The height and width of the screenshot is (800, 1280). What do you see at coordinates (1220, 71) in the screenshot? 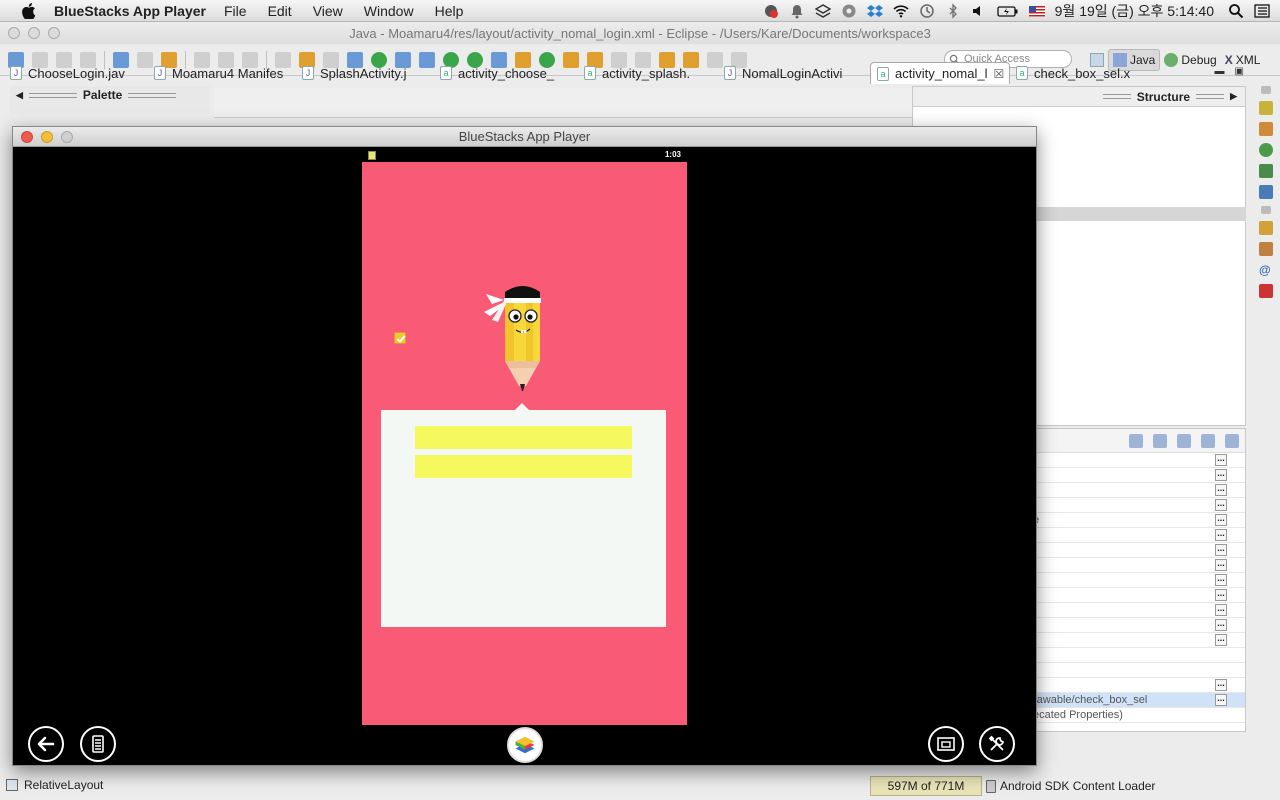
I see `minimize-icon: ▬` at bounding box center [1220, 71].